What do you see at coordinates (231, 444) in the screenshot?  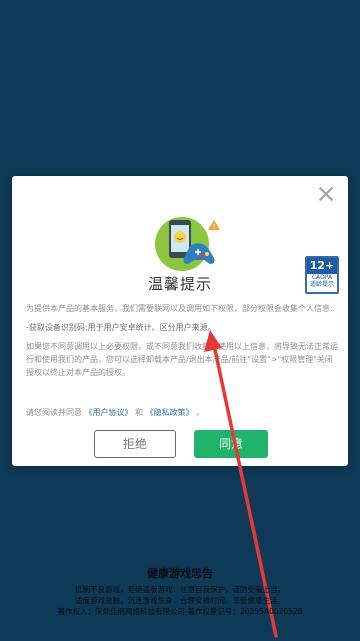 I see `agree-button: 同意` at bounding box center [231, 444].